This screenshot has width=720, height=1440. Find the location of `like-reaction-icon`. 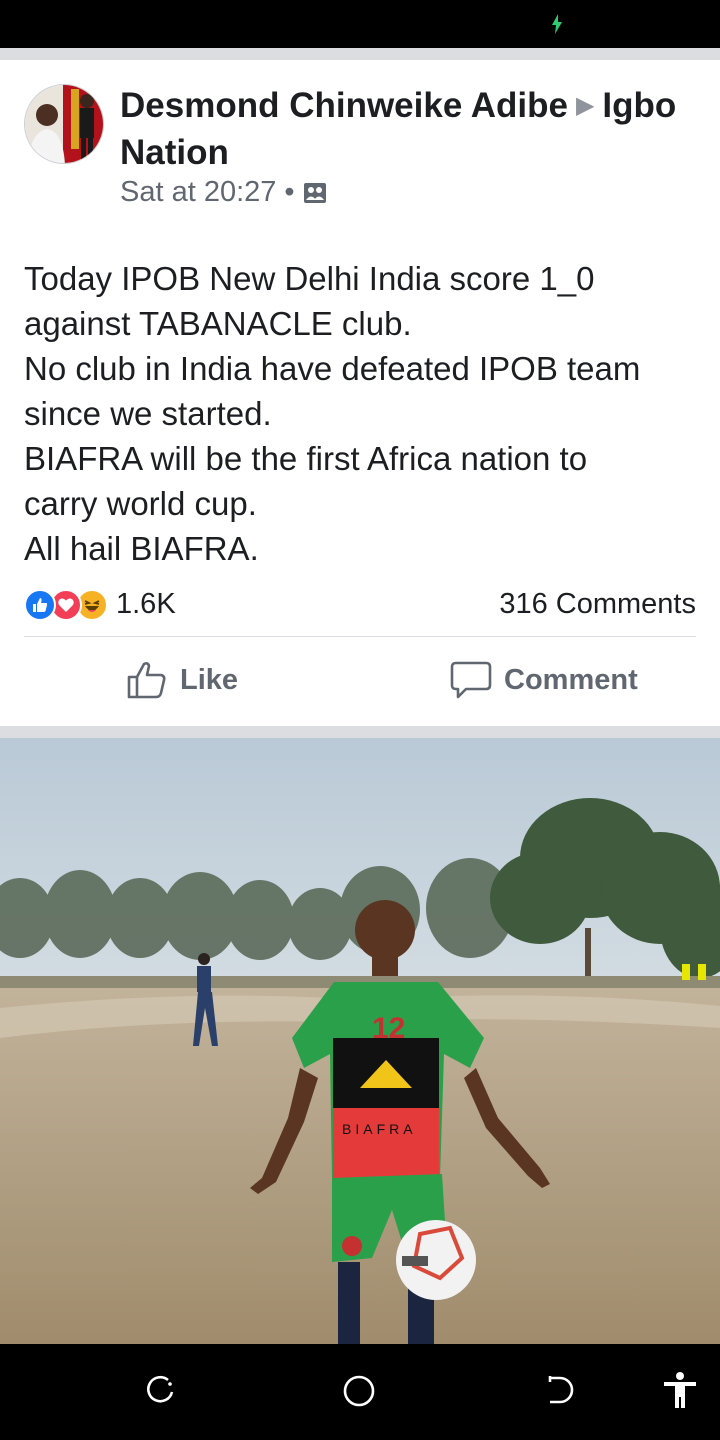

like-reaction-icon is located at coordinates (40, 604).